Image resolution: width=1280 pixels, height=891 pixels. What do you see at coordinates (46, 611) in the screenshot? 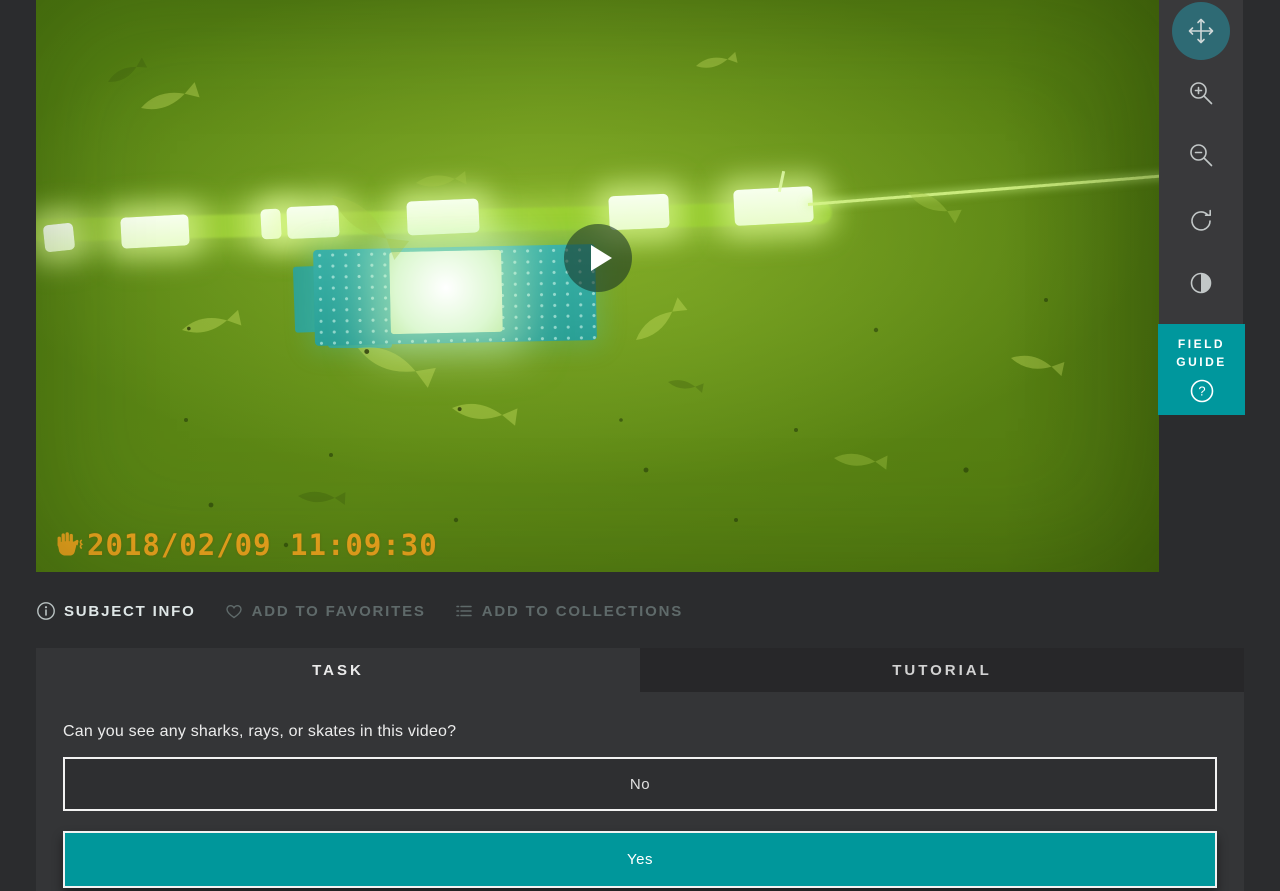
I see `info-icon` at bounding box center [46, 611].